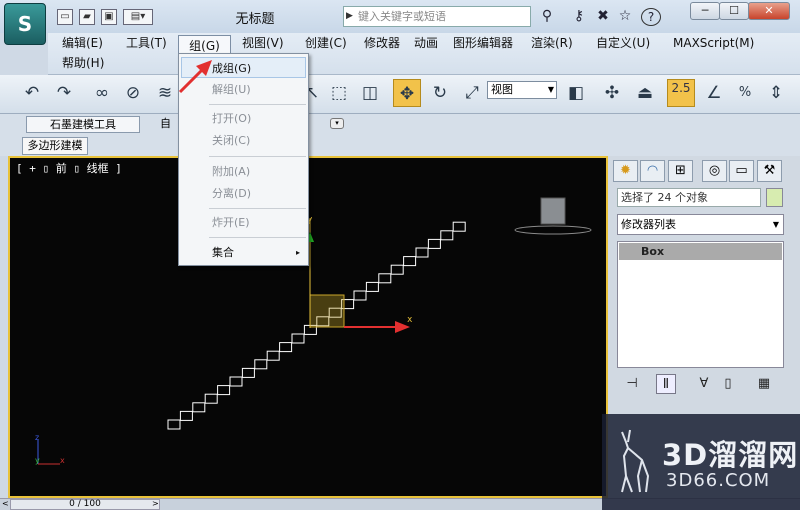 The image size is (800, 510). Describe the element at coordinates (243, 222) in the screenshot. I see `menu-item-explode: 炸开(E)` at that location.